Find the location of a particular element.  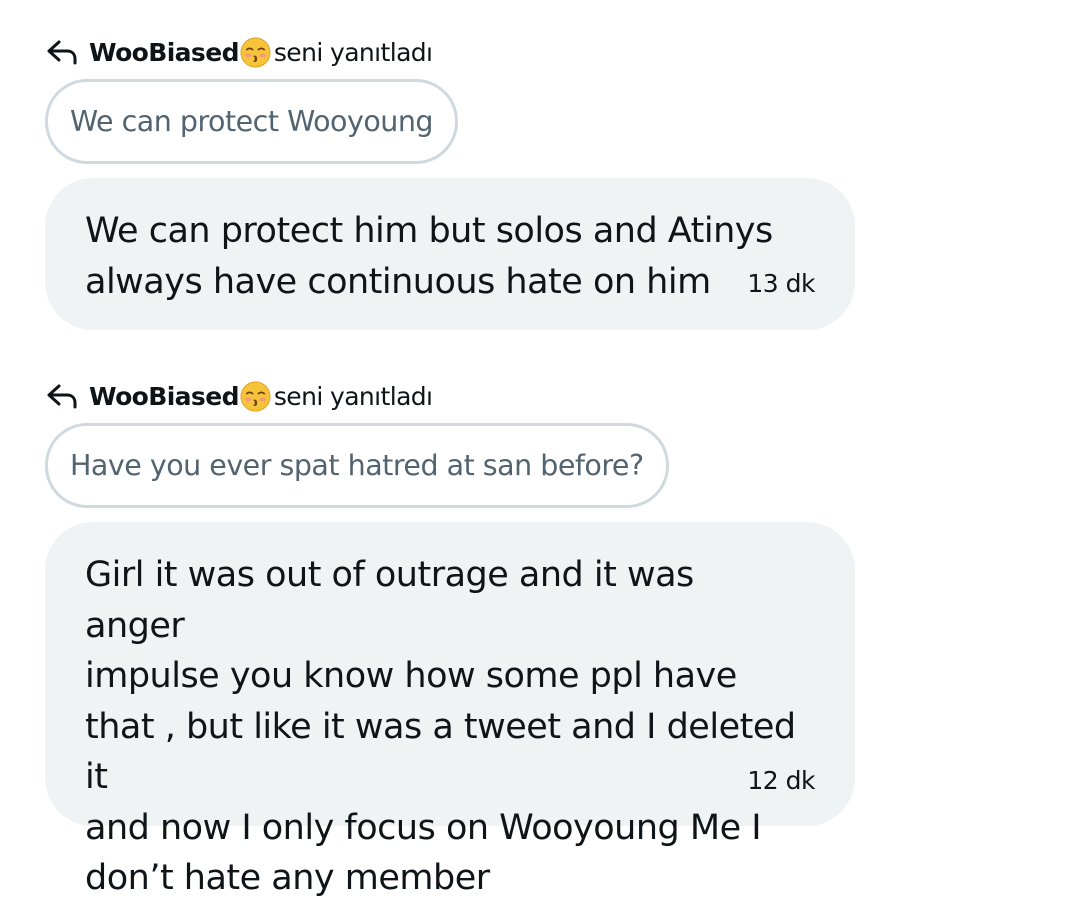

message-timestamp: 13 dk is located at coordinates (781, 283).